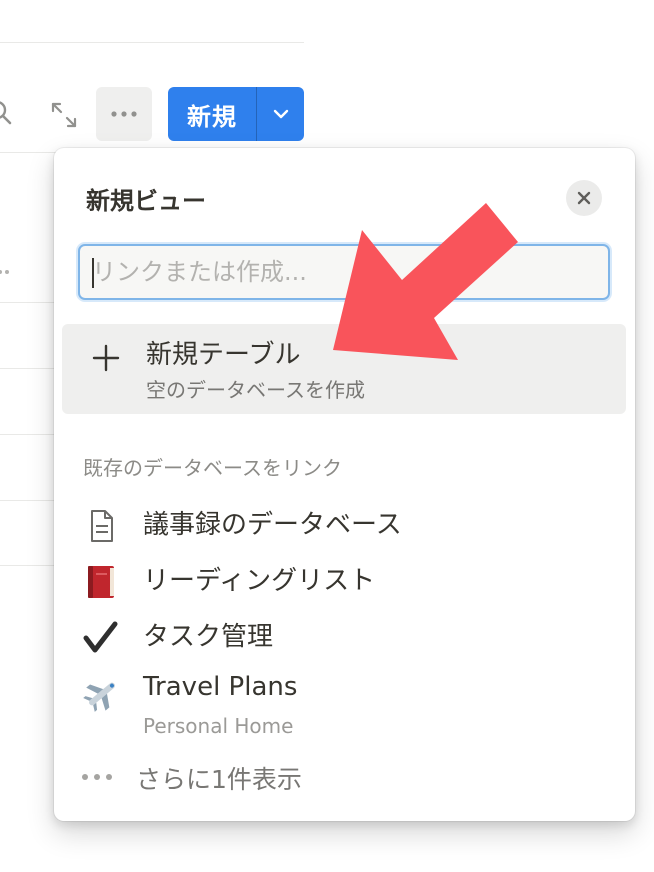  I want to click on database-item-workspace: Personal Home, so click(218, 726).